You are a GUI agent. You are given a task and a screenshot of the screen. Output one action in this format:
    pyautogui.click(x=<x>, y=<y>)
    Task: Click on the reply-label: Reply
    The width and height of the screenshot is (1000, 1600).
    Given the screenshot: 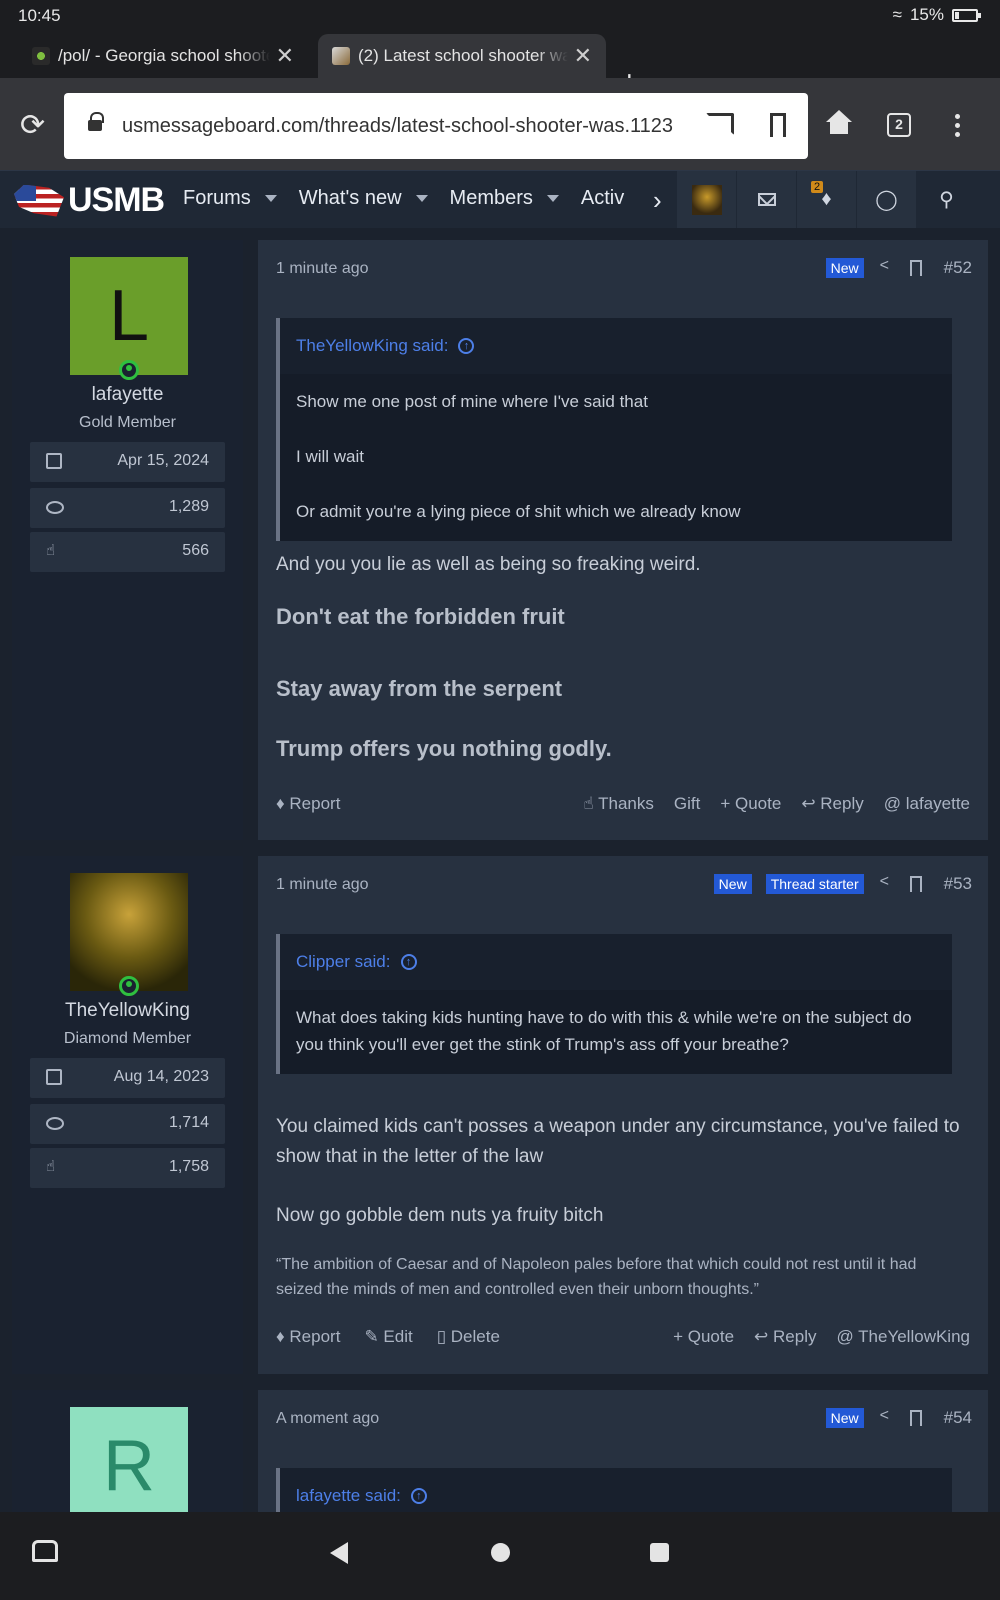 What is the action you would take?
    pyautogui.click(x=795, y=1336)
    